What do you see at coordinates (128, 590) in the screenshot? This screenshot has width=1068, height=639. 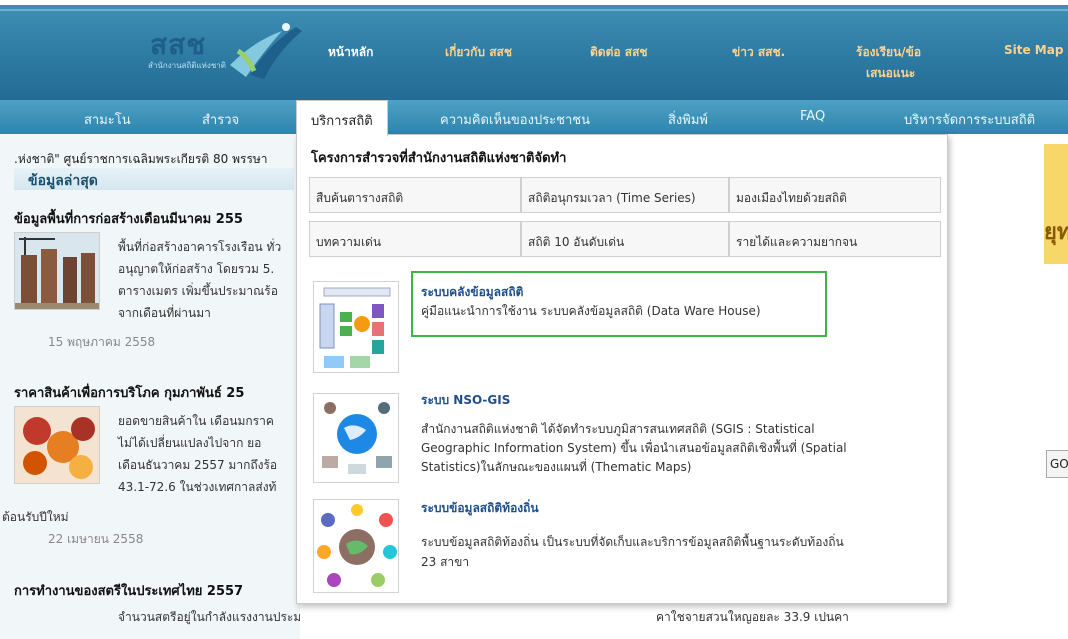 I see `news-title: การทำงานของสตรีในประเทศไทย 2557` at bounding box center [128, 590].